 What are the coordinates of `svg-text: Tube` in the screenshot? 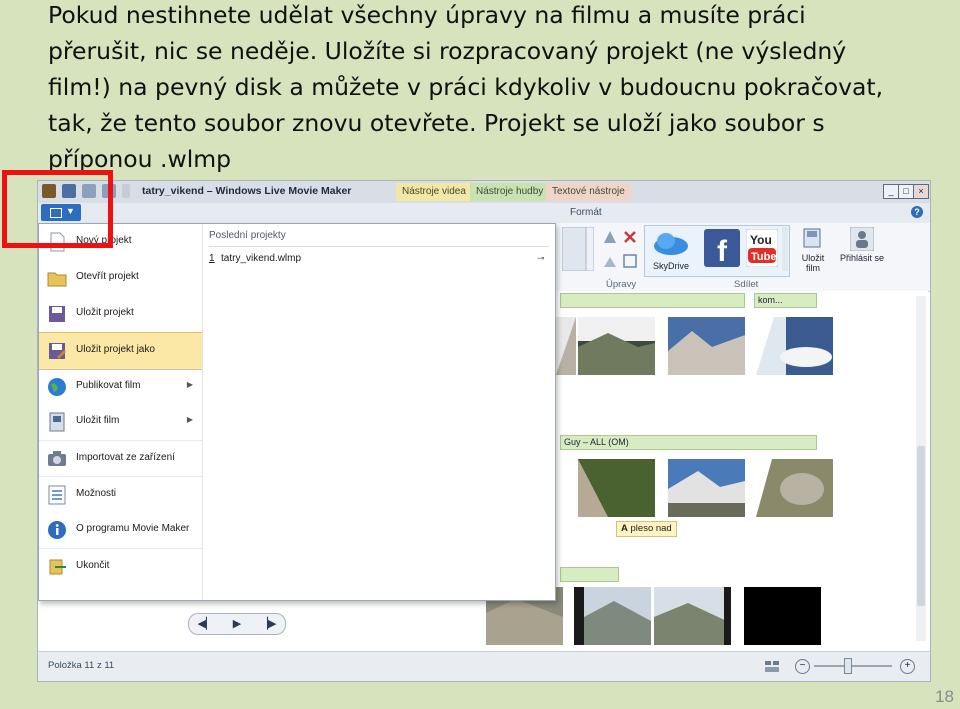 It's located at (763, 257).